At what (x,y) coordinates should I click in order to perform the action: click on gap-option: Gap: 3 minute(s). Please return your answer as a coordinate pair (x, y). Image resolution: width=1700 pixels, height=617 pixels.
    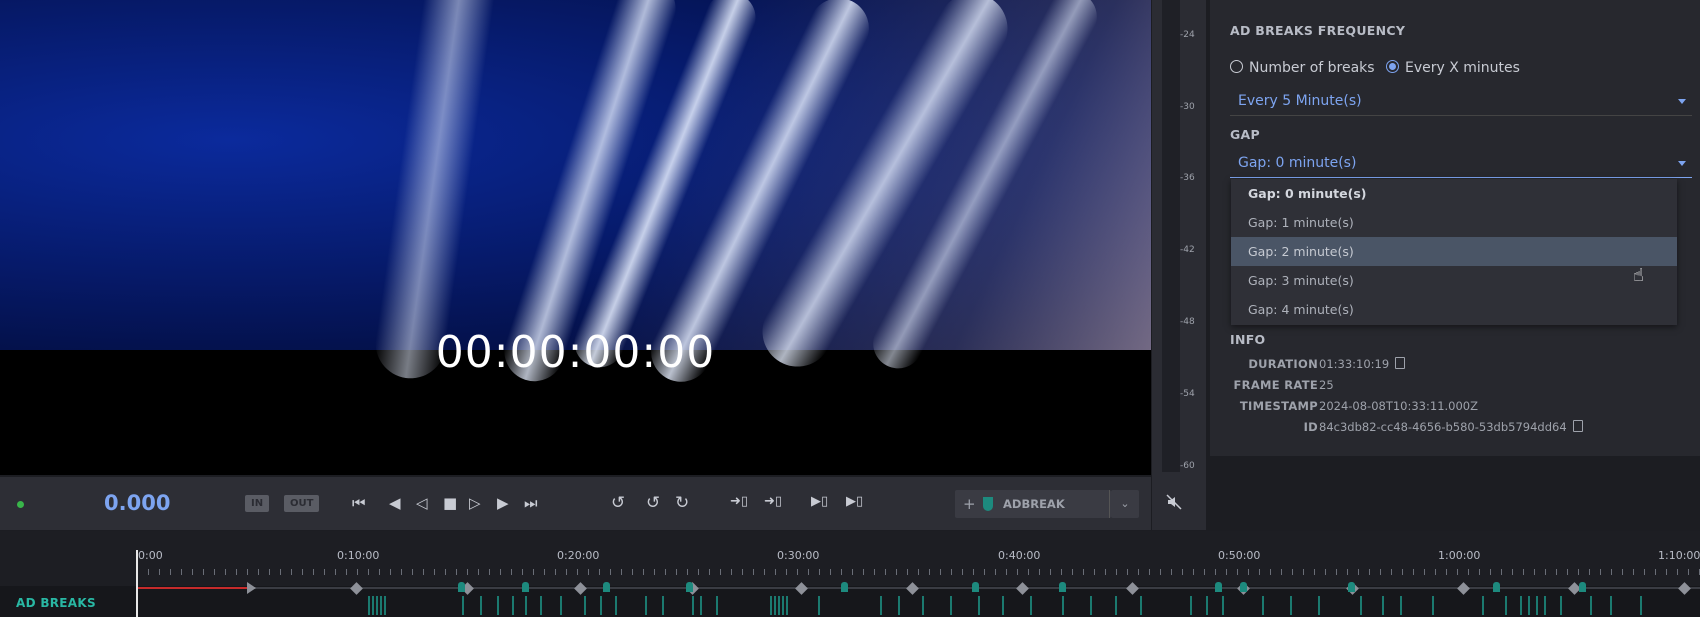
    Looking at the image, I should click on (1454, 280).